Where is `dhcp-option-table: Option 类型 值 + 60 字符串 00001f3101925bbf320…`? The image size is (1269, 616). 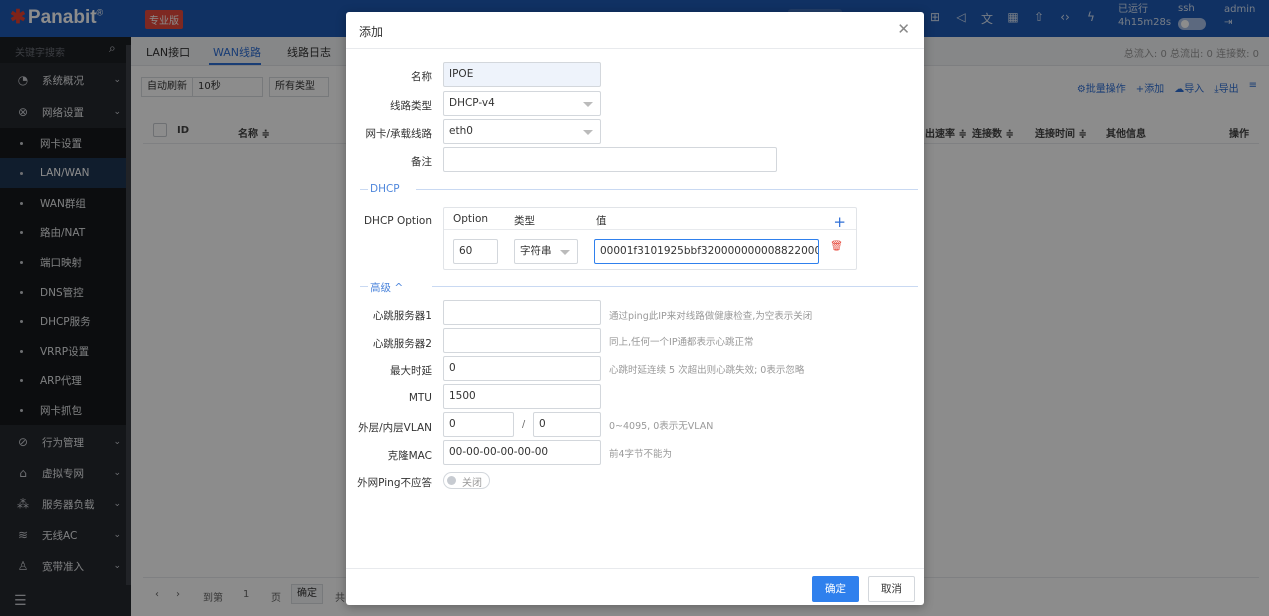 dhcp-option-table: Option 类型 值 + 60 字符串 00001f3101925bbf320… is located at coordinates (650, 238).